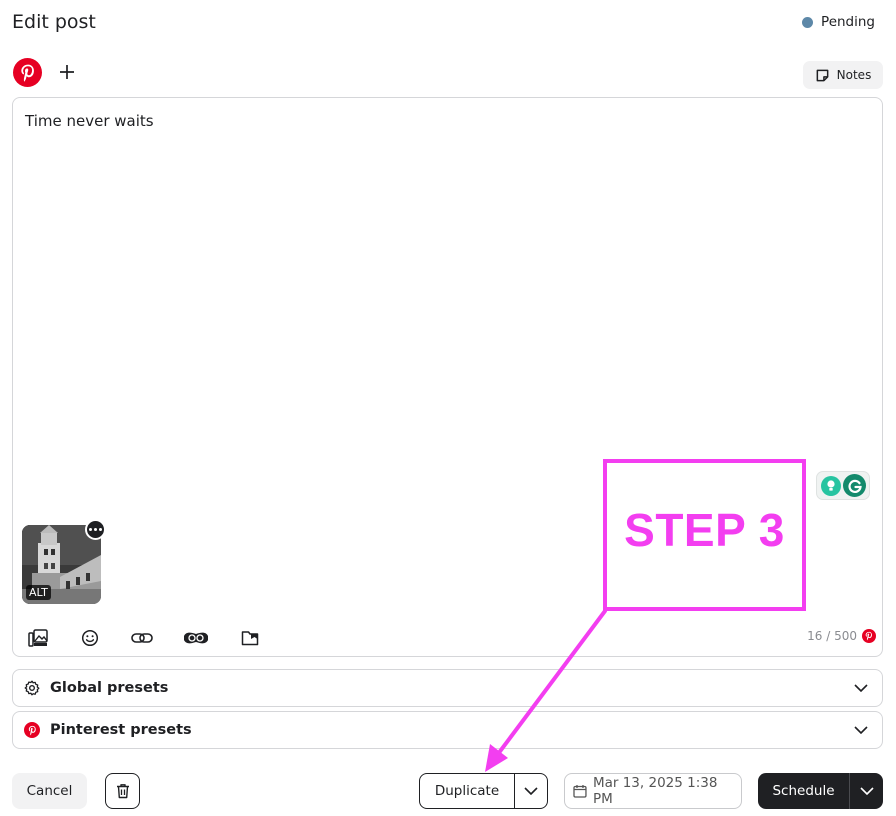 This screenshot has height=816, width=896. Describe the element at coordinates (54, 22) in the screenshot. I see `page-title: Edit post` at that location.